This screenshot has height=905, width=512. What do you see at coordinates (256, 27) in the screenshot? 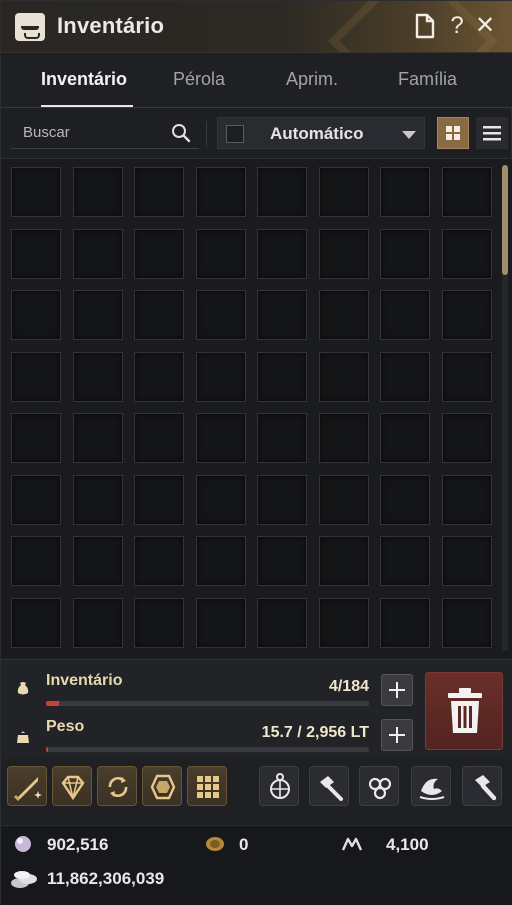
I see `title-bar: Inventário ? ✕` at bounding box center [256, 27].